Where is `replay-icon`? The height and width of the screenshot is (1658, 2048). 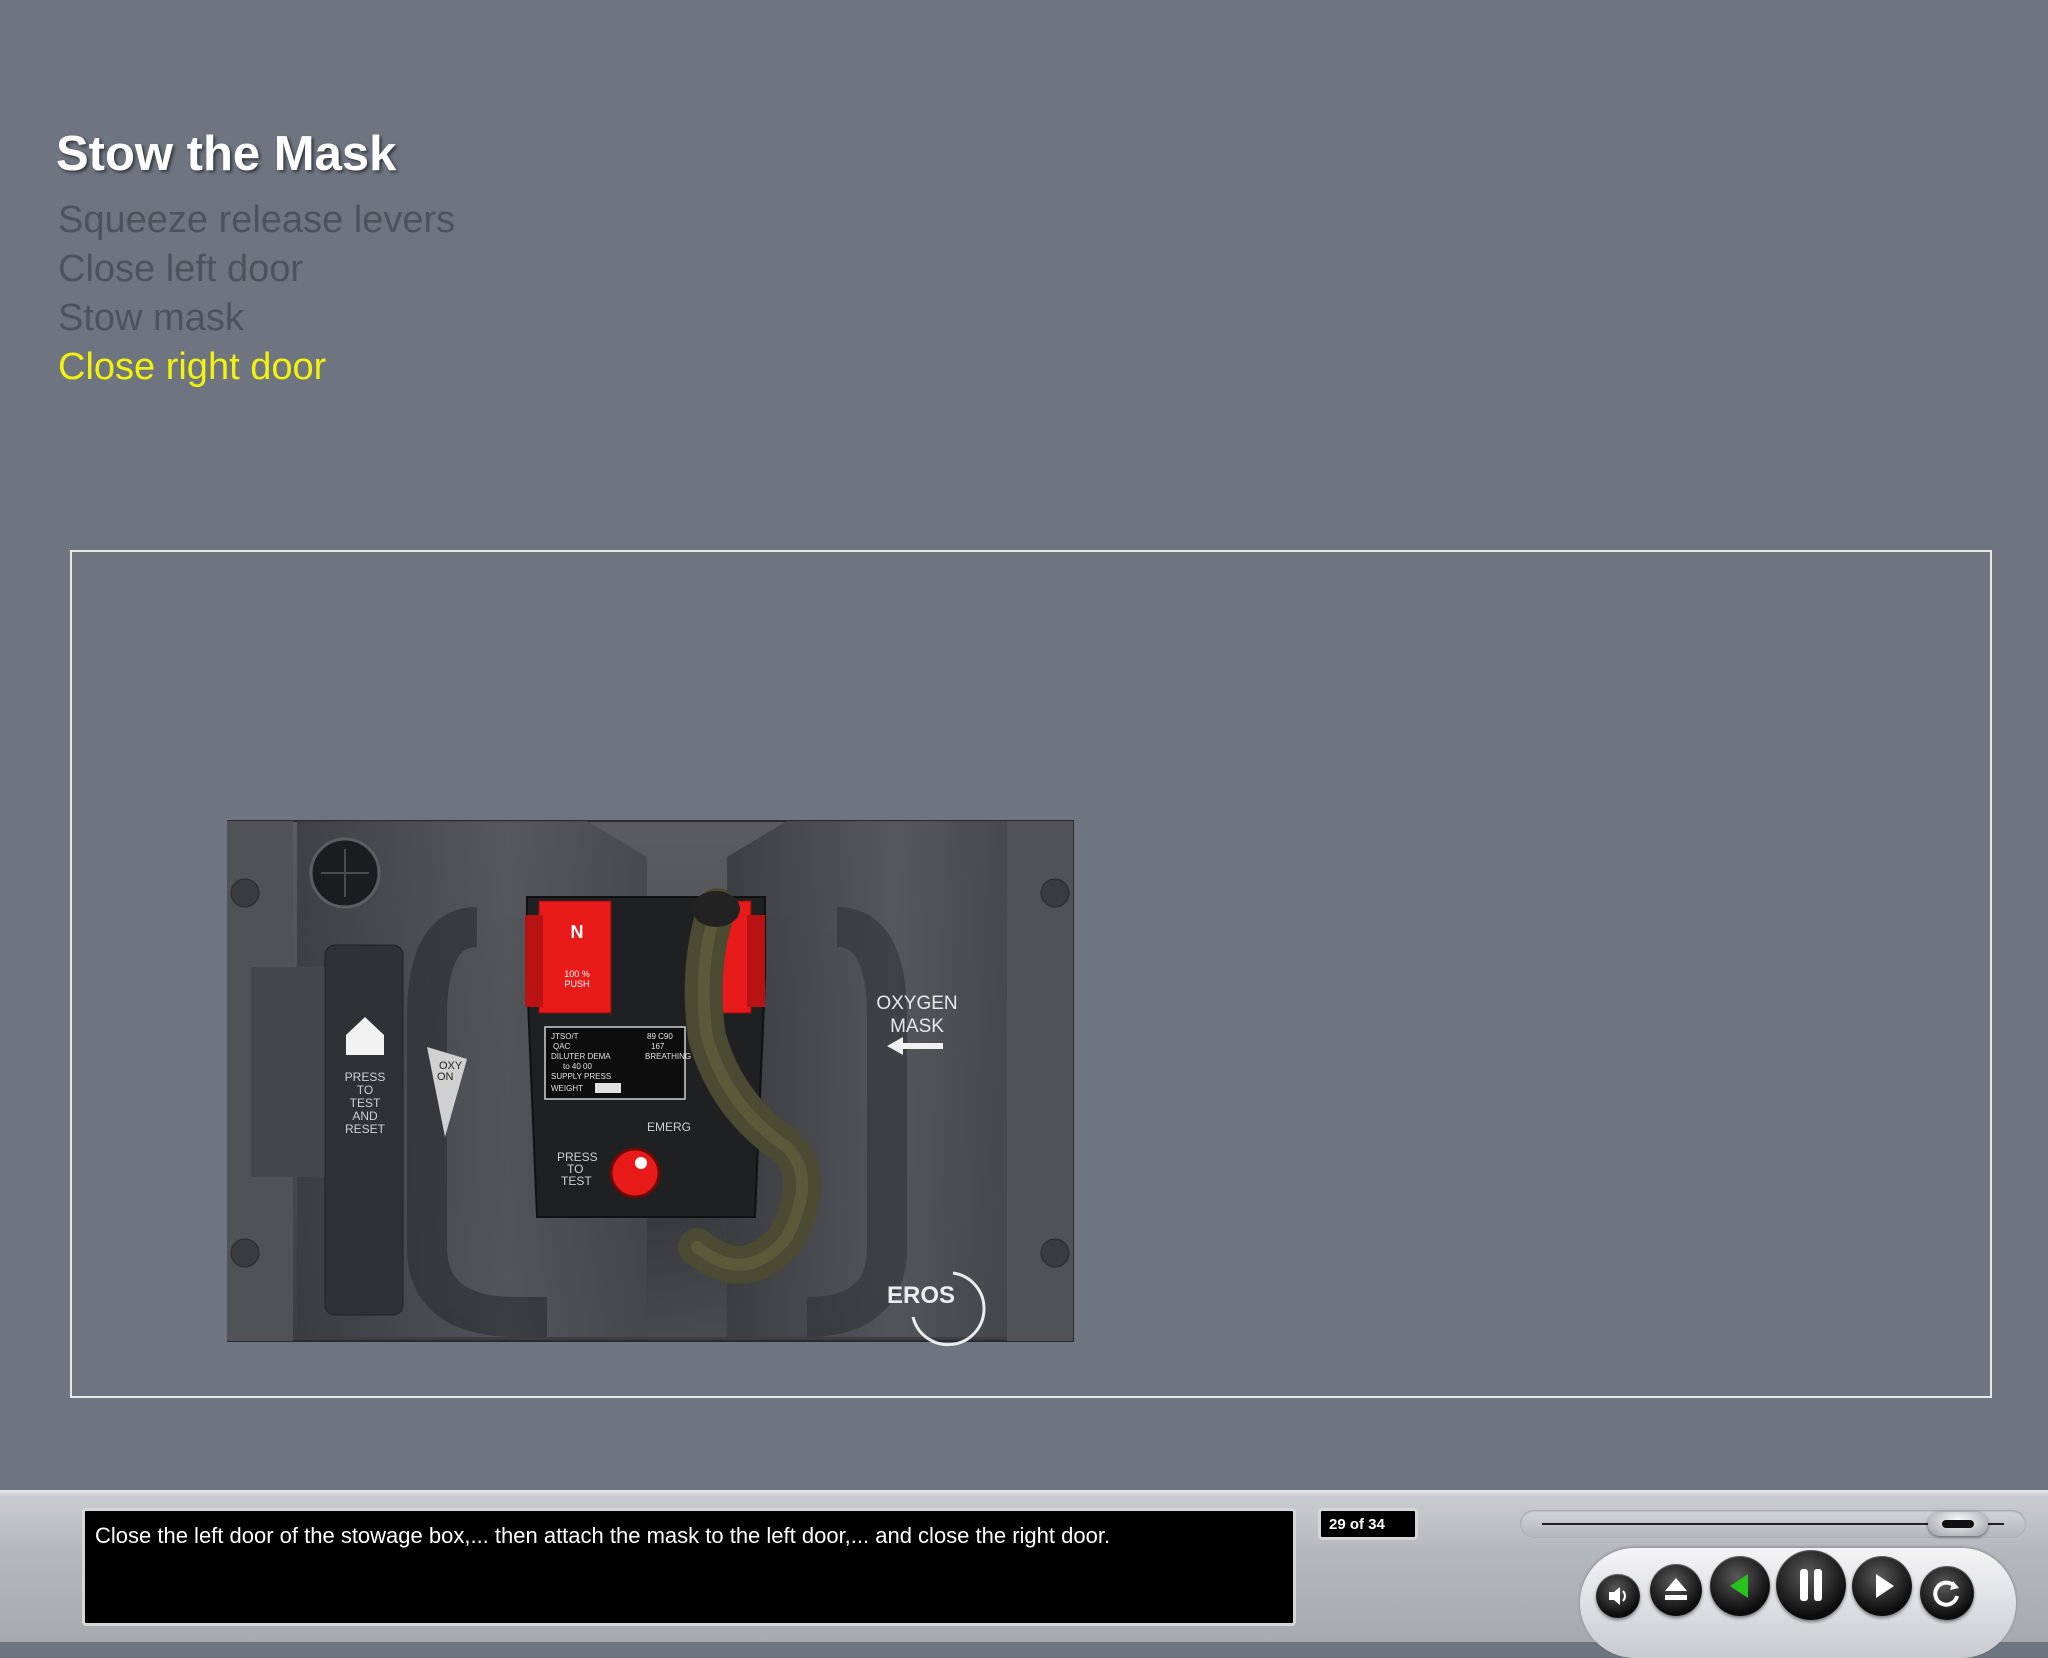
replay-icon is located at coordinates (1946, 1593).